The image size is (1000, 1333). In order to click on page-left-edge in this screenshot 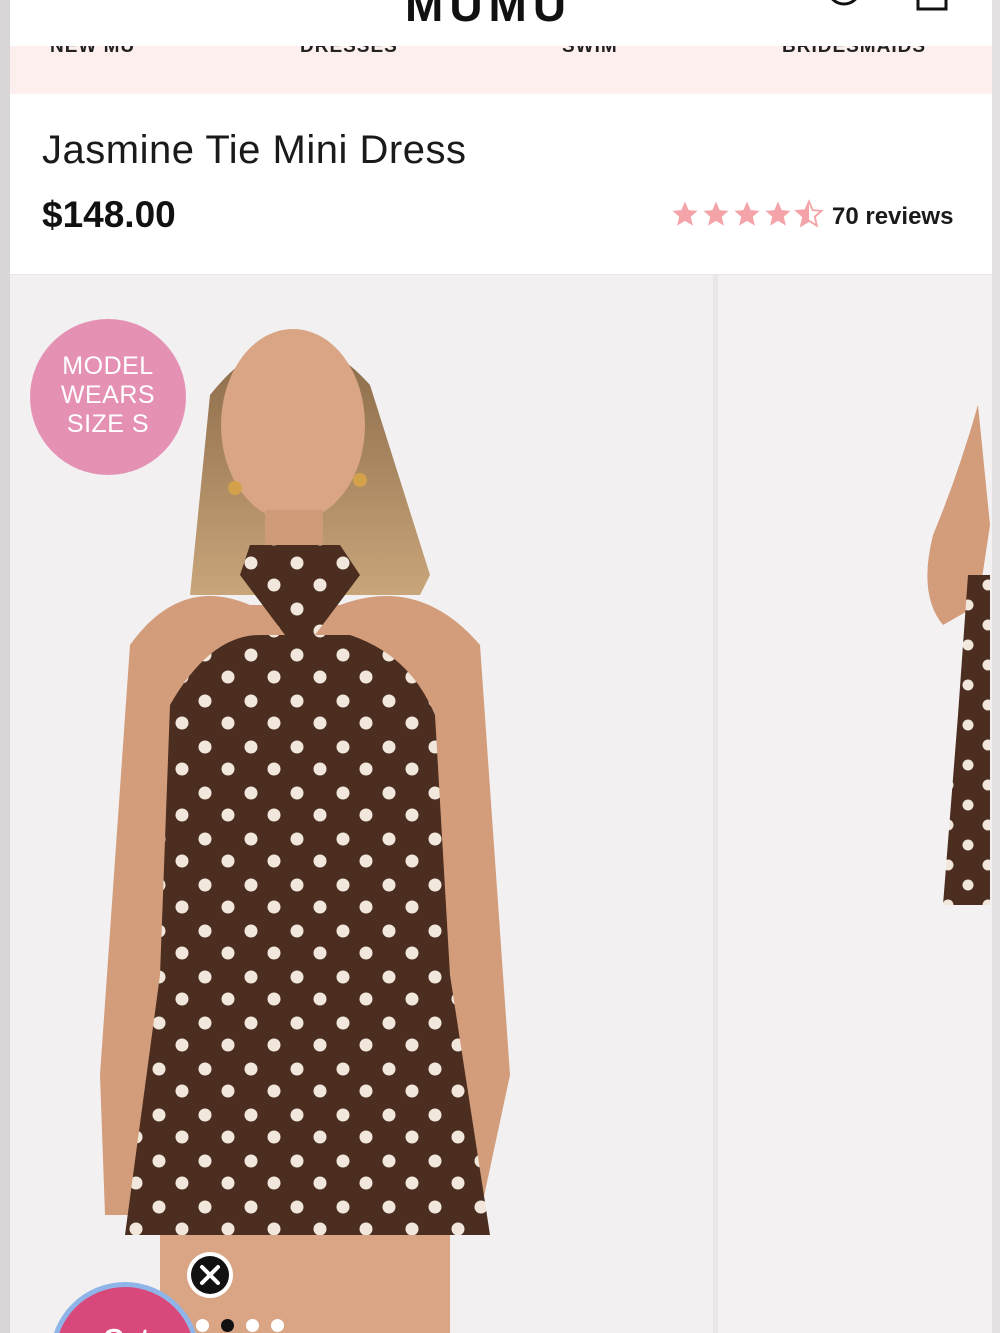, I will do `click(5, 666)`.